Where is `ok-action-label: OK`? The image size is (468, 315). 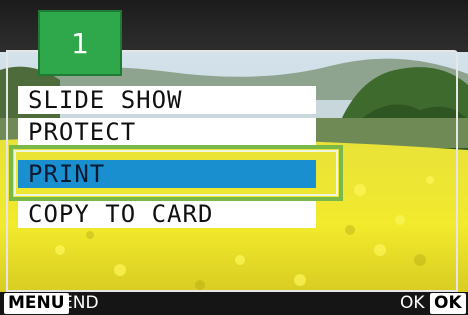
ok-action-label: OK is located at coordinates (412, 303).